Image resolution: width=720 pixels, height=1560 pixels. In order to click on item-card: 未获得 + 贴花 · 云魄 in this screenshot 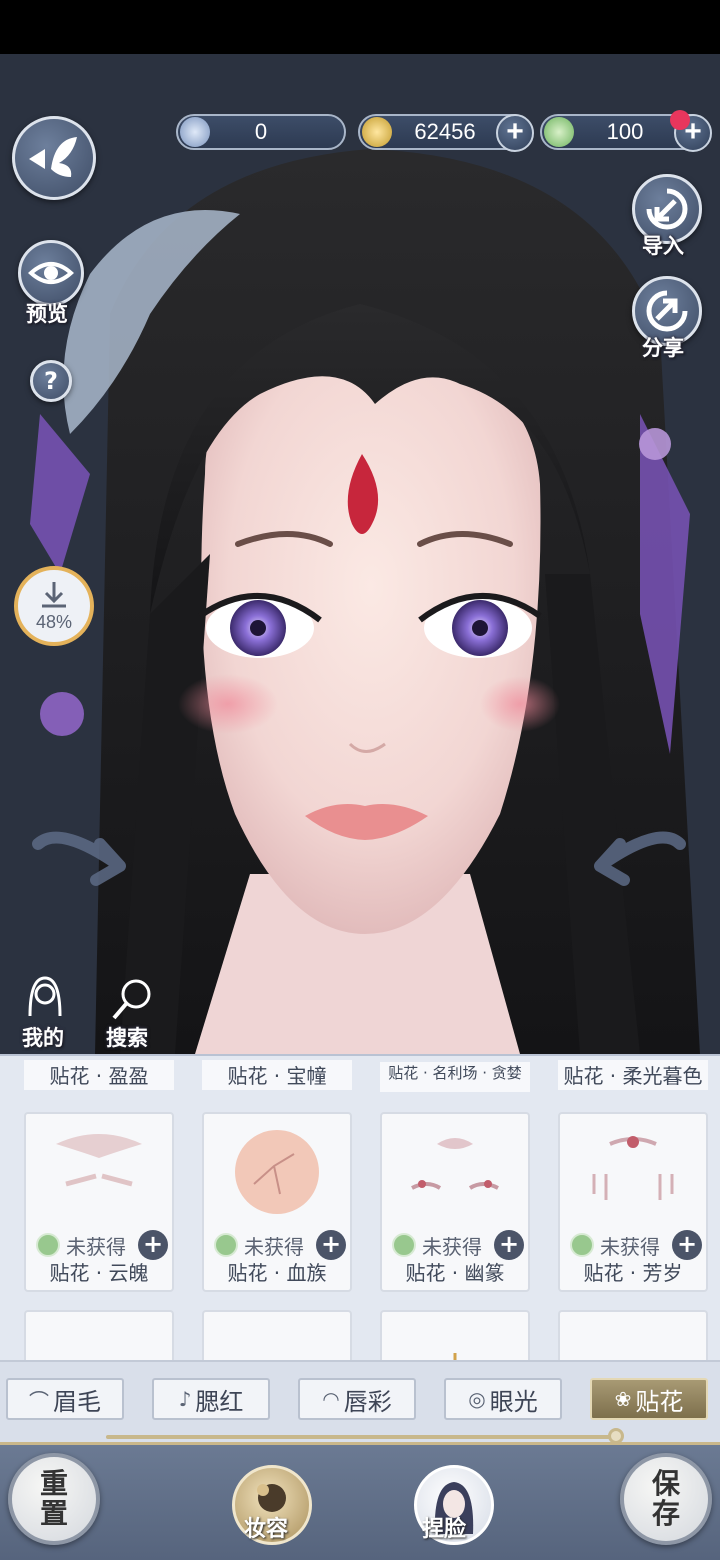, I will do `click(99, 1202)`.